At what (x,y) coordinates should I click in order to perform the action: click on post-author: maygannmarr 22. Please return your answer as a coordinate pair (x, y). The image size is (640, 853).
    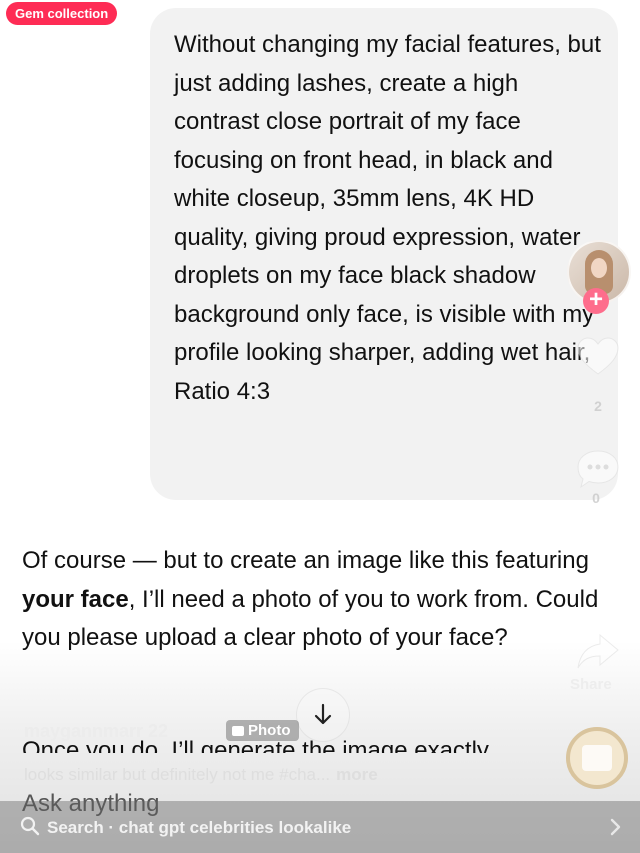
    Looking at the image, I should click on (96, 731).